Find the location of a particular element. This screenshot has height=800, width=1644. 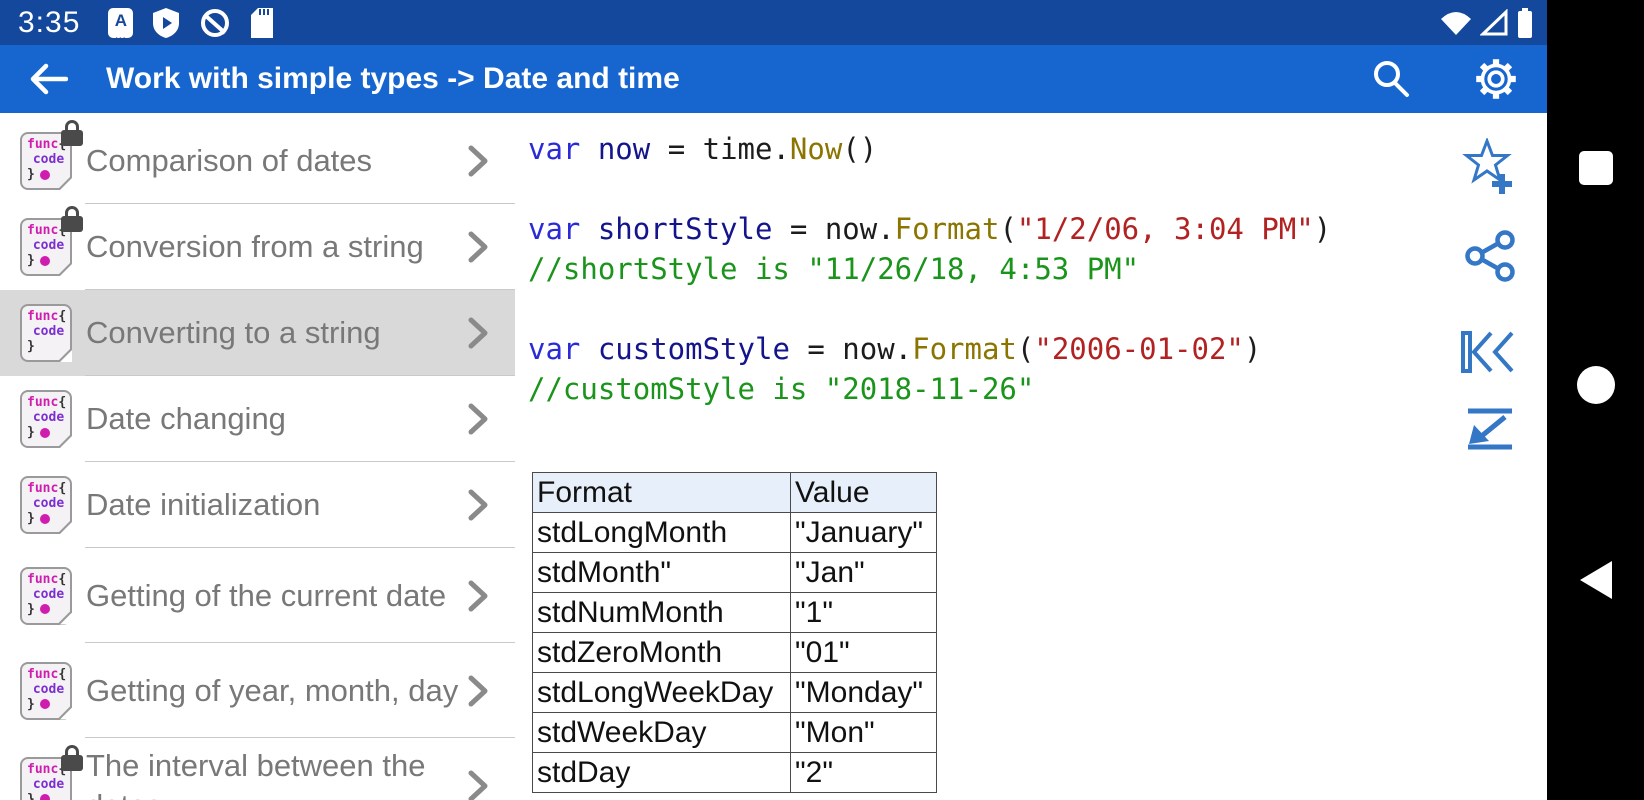

table-row: stdZeroMonth "01" is located at coordinates (734, 652).